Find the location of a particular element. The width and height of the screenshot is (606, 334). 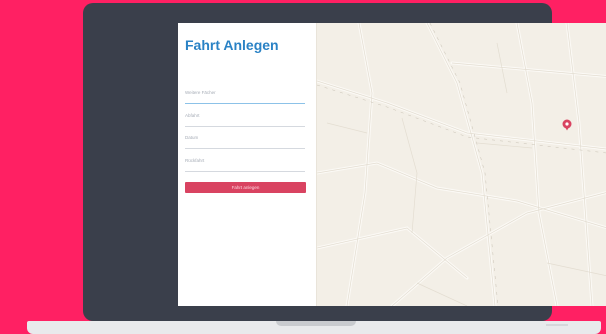

location-pin-icon is located at coordinates (567, 125).